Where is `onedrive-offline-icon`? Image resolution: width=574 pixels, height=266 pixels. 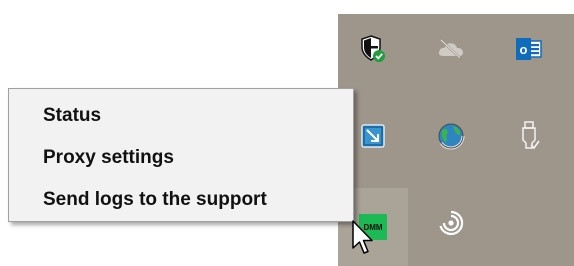
onedrive-offline-icon is located at coordinates (450, 49).